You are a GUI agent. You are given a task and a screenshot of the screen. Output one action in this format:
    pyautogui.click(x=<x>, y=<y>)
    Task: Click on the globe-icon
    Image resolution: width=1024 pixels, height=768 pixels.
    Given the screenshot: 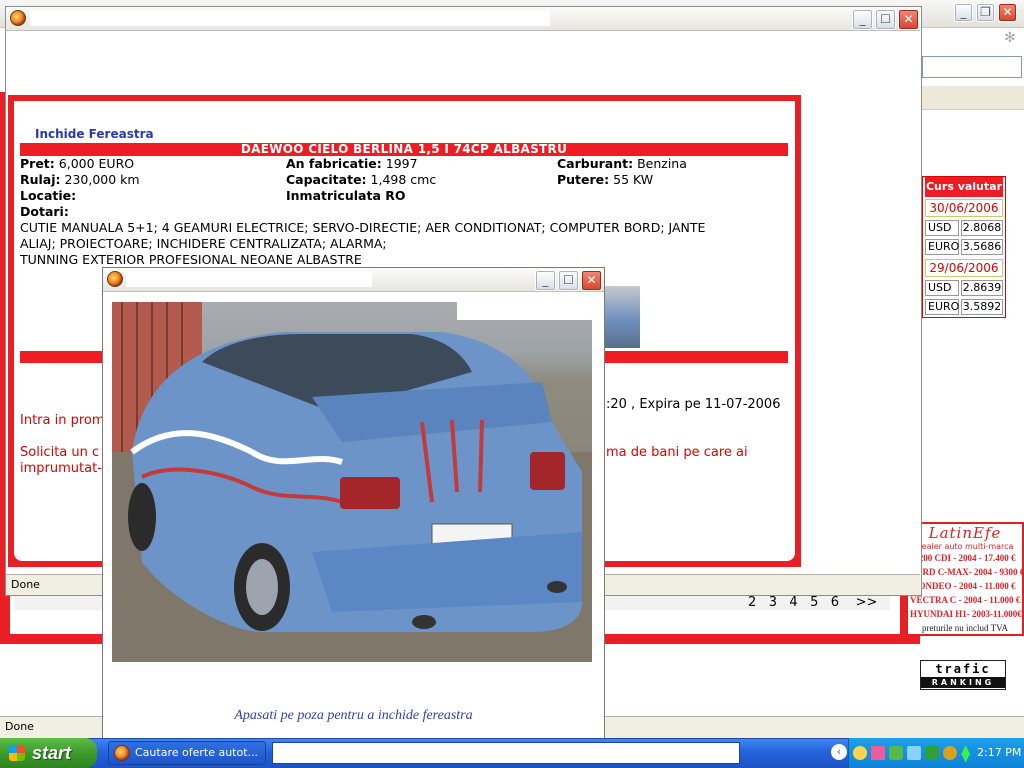 What is the action you would take?
    pyautogui.click(x=950, y=753)
    